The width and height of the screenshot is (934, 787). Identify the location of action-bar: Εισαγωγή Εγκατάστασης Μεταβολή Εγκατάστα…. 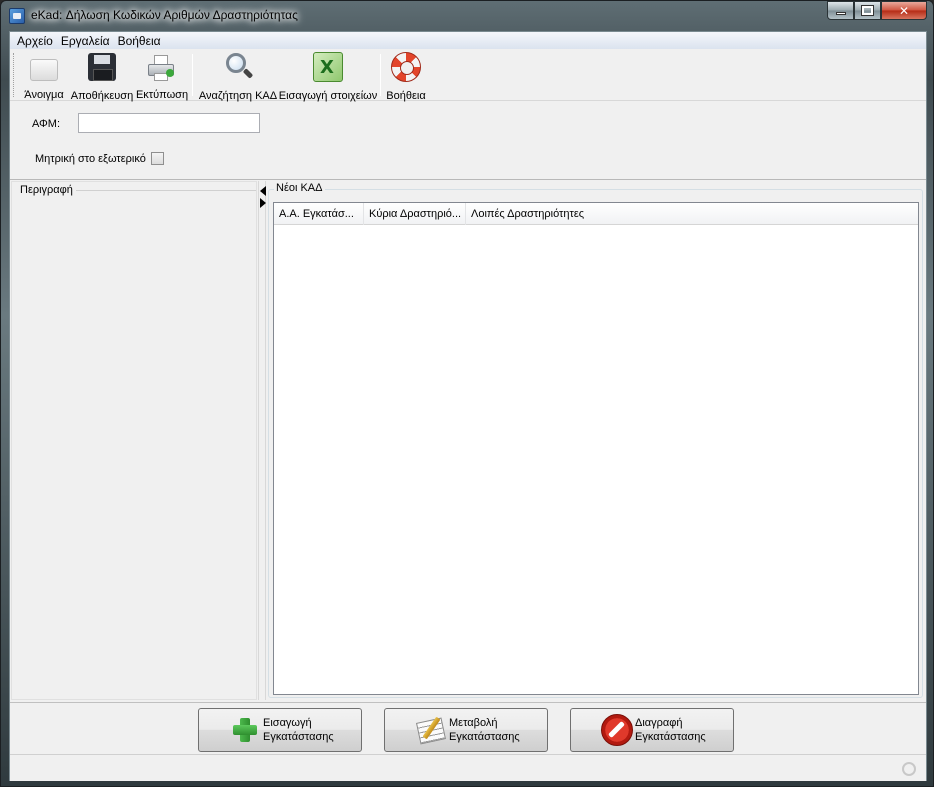
(468, 728).